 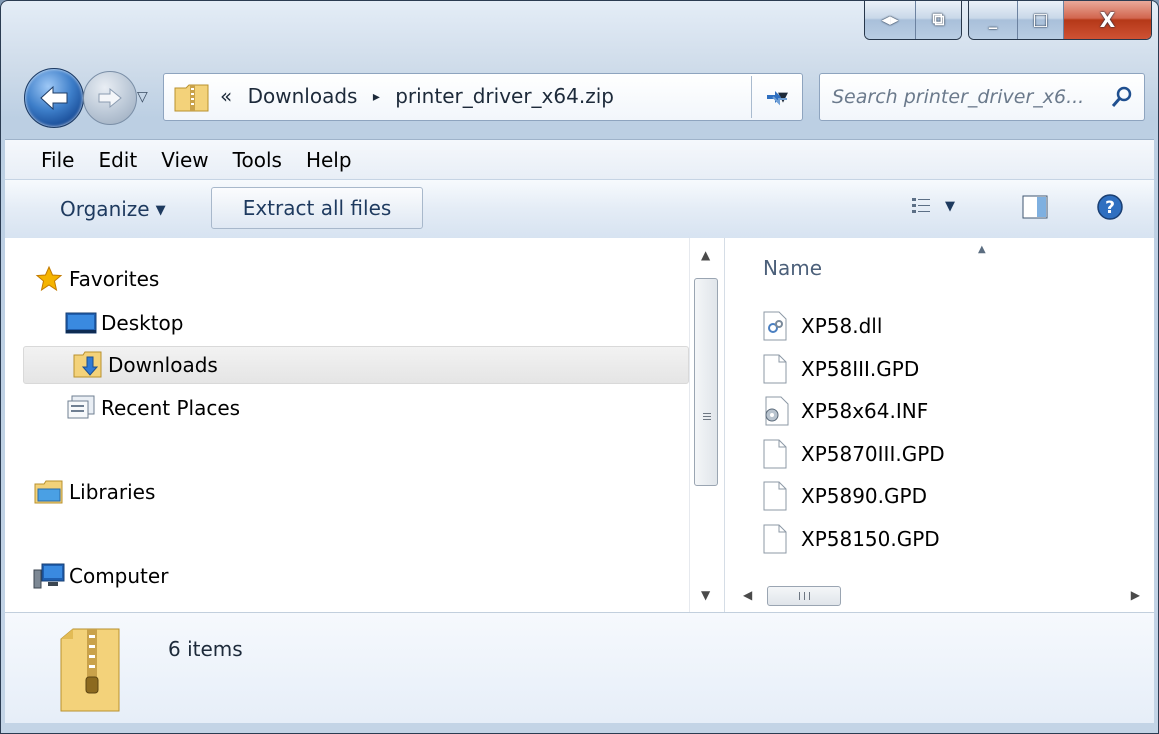 I want to click on recent-places-icon, so click(x=81, y=408).